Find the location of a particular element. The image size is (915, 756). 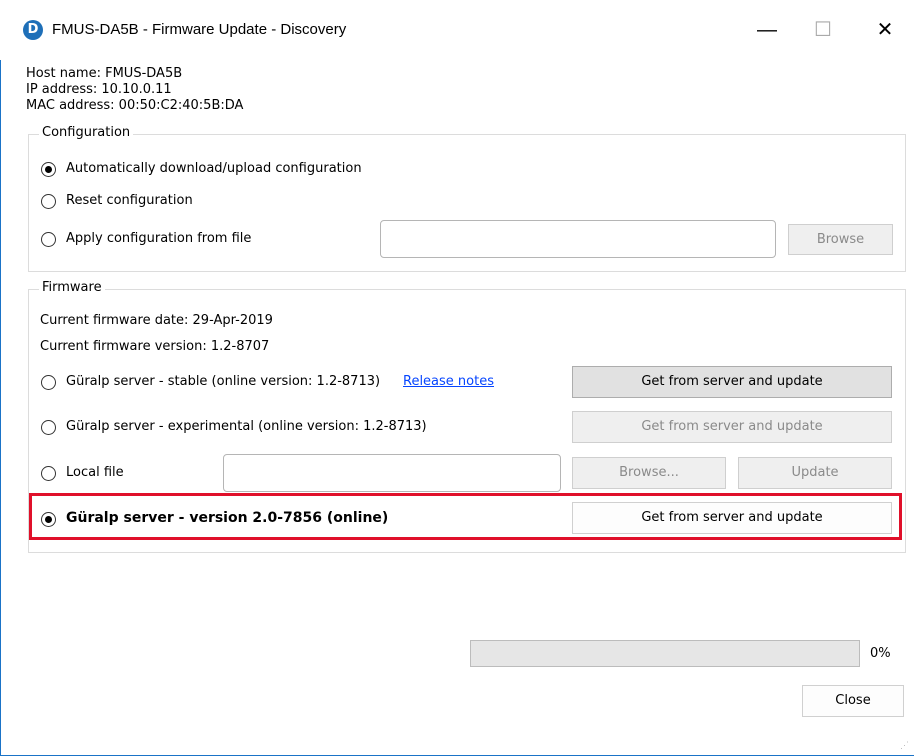

resize-grip-icon: ⋰ is located at coordinates (904, 745).